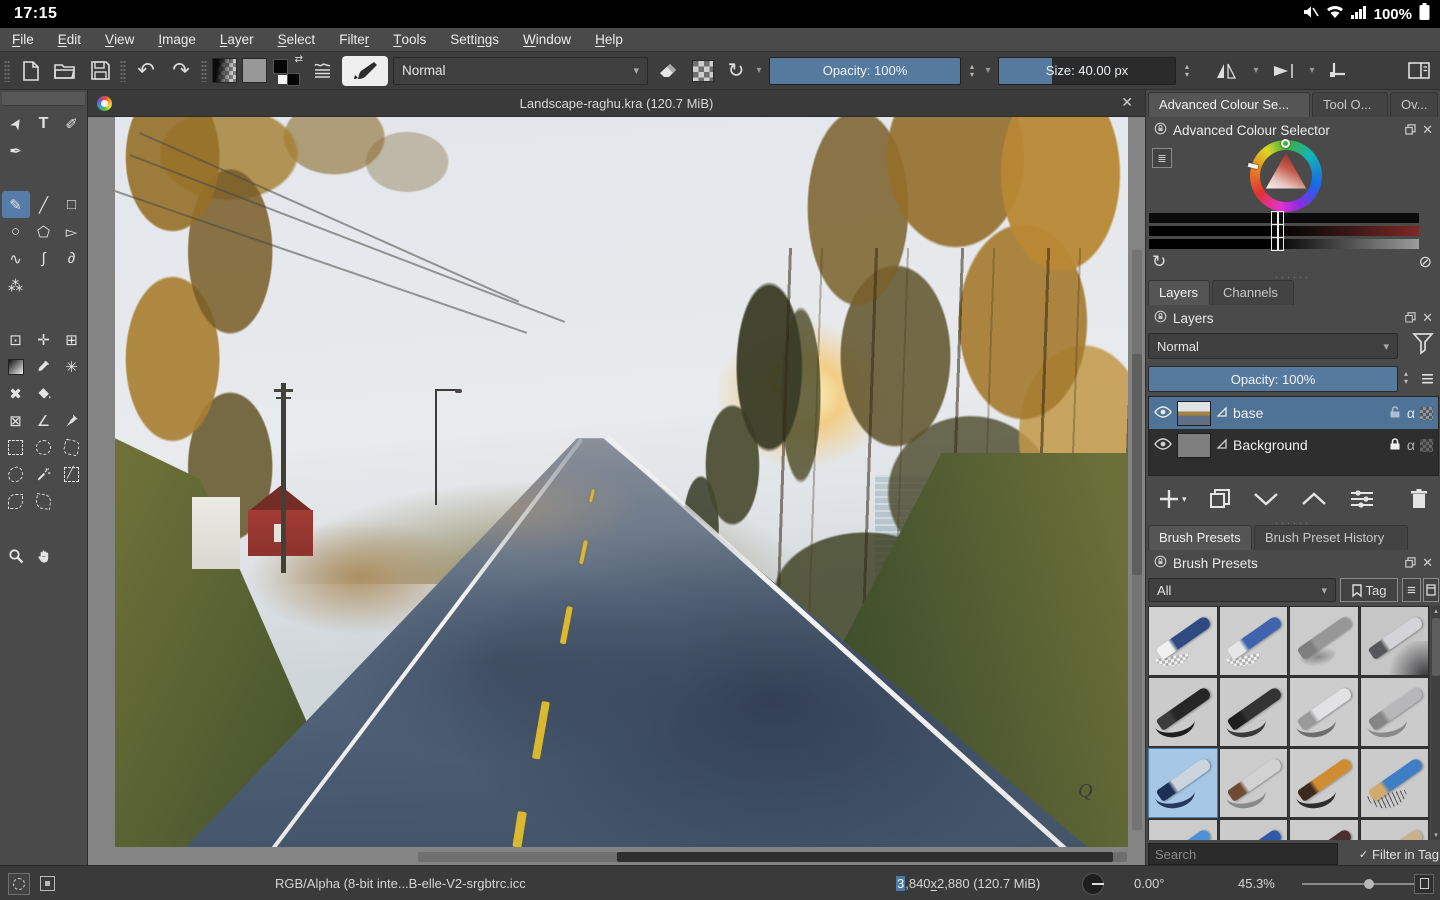 The image size is (1440, 900). Describe the element at coordinates (146, 71) in the screenshot. I see `undo-button: ↶` at that location.